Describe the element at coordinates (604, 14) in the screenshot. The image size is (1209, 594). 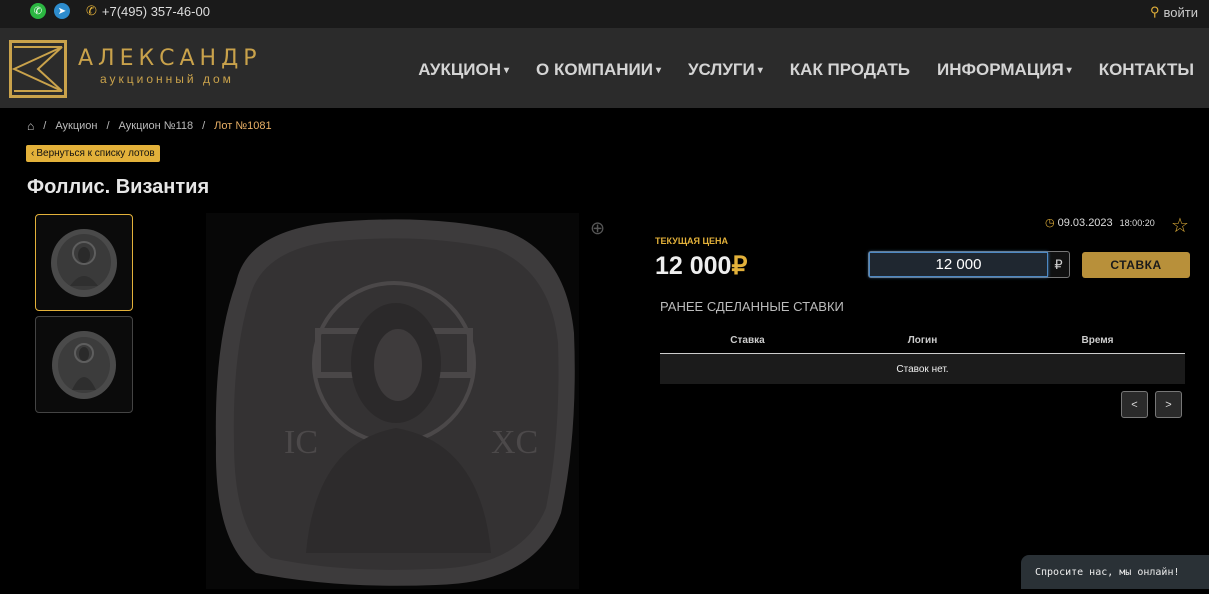
I see `top-bar: ✆ ➤ ✆ +7(495) 357-46-00 ⚲ войти` at that location.